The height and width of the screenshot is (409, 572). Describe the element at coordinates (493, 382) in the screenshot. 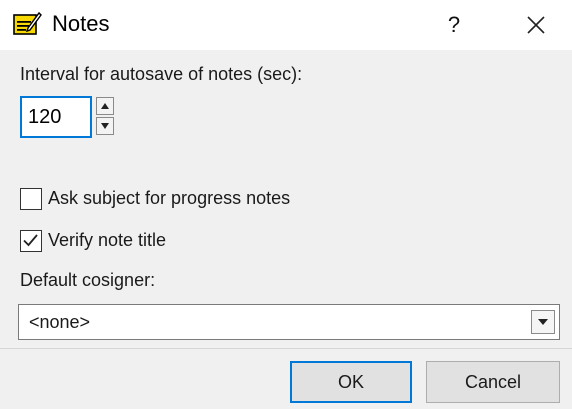

I see `cancel-button: Cancel` at that location.